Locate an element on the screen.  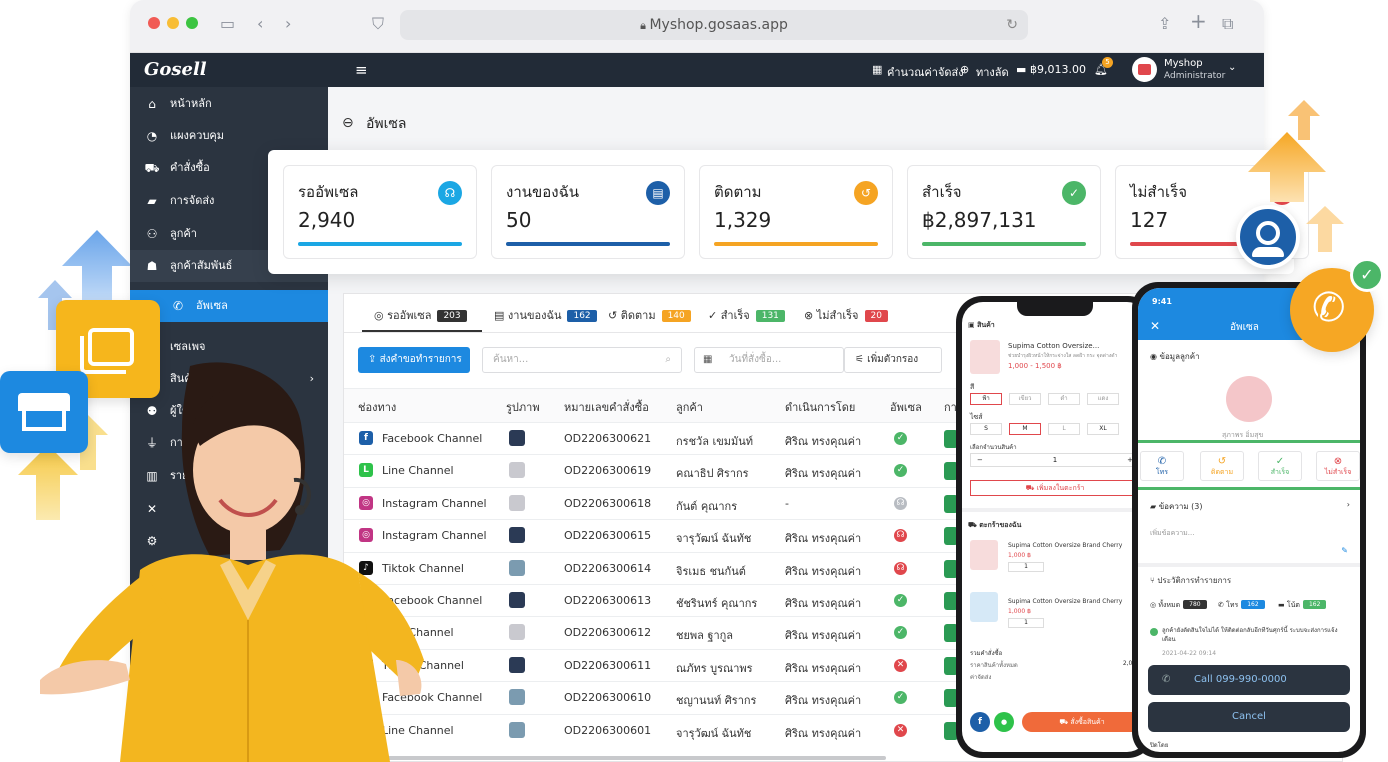
tab-success: ✓ สำเร็จ 131 is located at coordinates (746, 315).